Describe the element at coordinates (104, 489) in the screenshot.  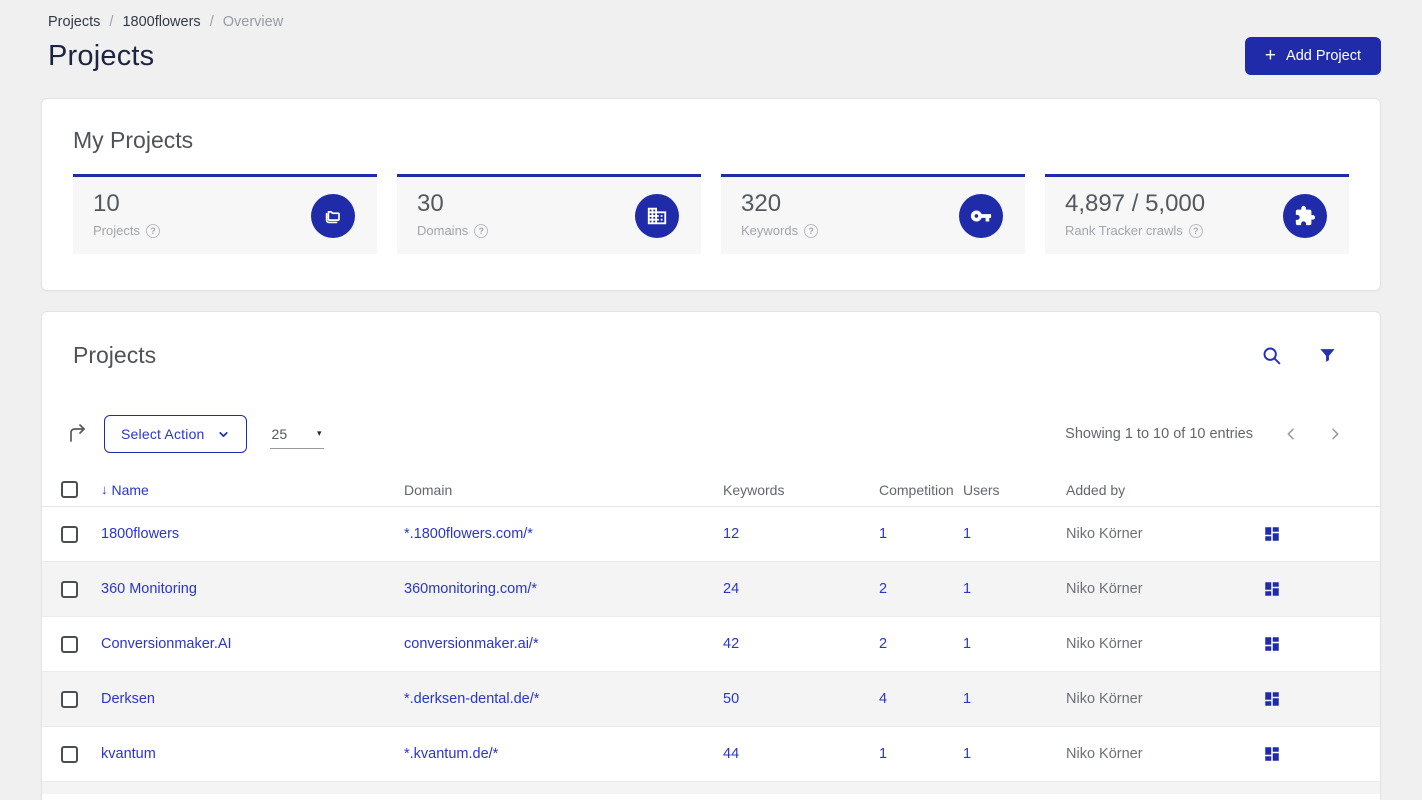
I see `sort-descending-icon: ↓` at that location.